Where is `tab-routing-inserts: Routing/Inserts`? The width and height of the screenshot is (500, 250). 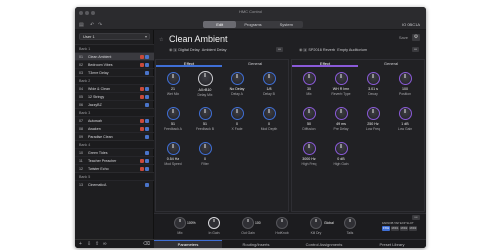 tab-routing-inserts: Routing/Inserts is located at coordinates (256, 244).